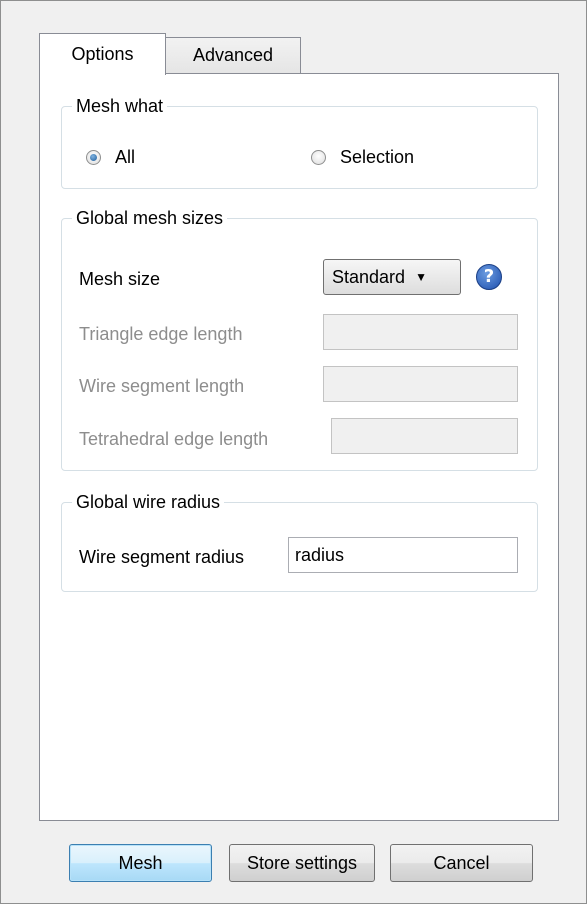 The height and width of the screenshot is (904, 587). Describe the element at coordinates (302, 863) in the screenshot. I see `store-settings-button: Store settings` at that location.